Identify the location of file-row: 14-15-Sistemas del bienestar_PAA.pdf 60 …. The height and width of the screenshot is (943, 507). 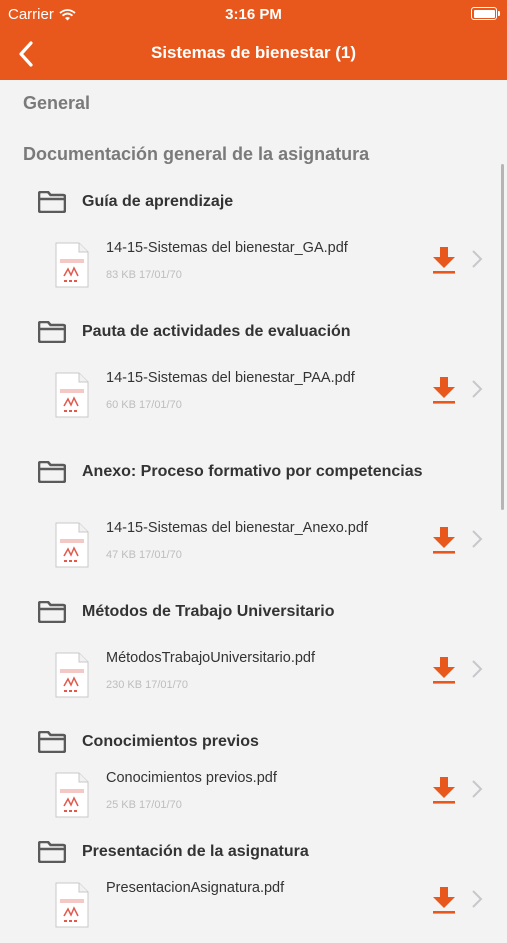
(253, 398).